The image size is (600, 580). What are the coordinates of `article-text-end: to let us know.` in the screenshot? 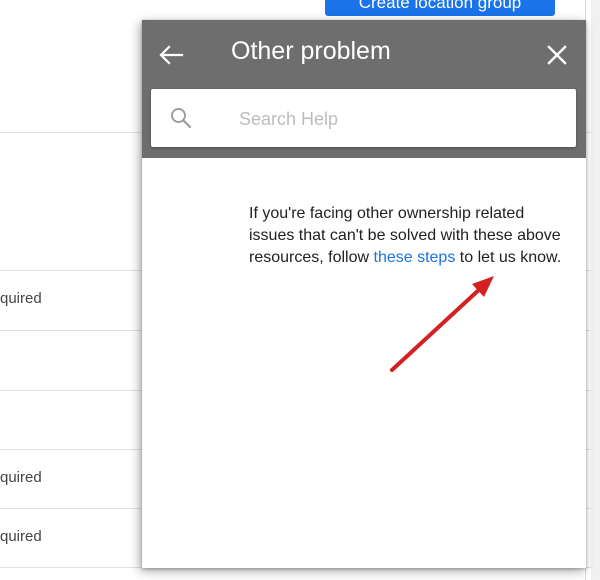 It's located at (508, 257).